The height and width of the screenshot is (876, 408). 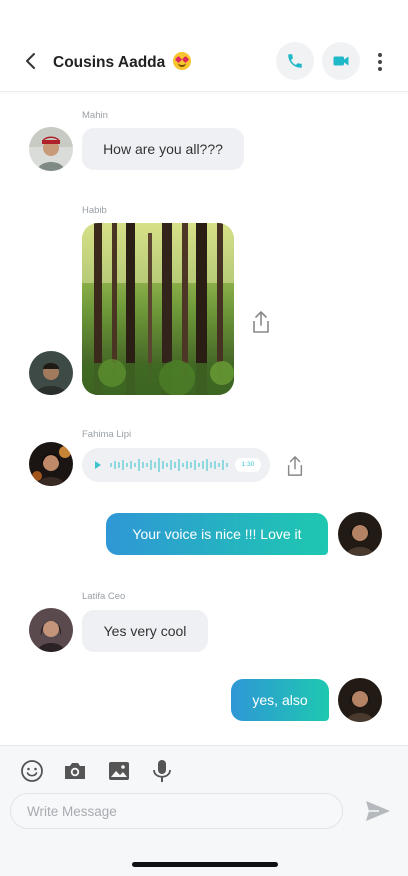 What do you see at coordinates (109, 62) in the screenshot?
I see `chat-title-text: Cousins Aadda` at bounding box center [109, 62].